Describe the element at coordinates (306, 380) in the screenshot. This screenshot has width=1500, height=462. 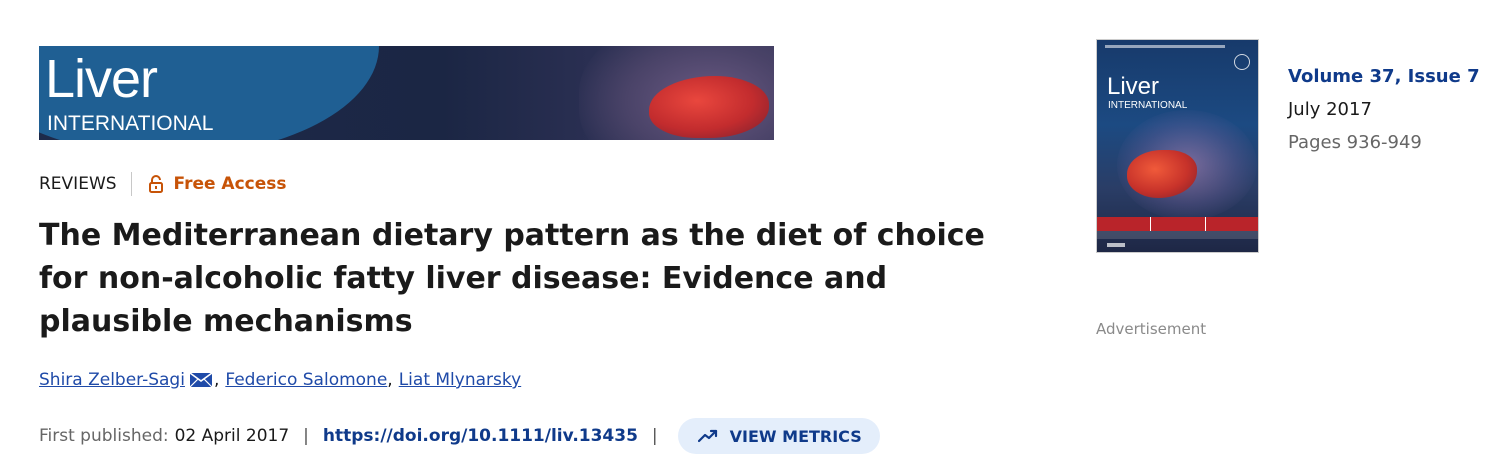
I see `author-link: Federico Salomone` at that location.